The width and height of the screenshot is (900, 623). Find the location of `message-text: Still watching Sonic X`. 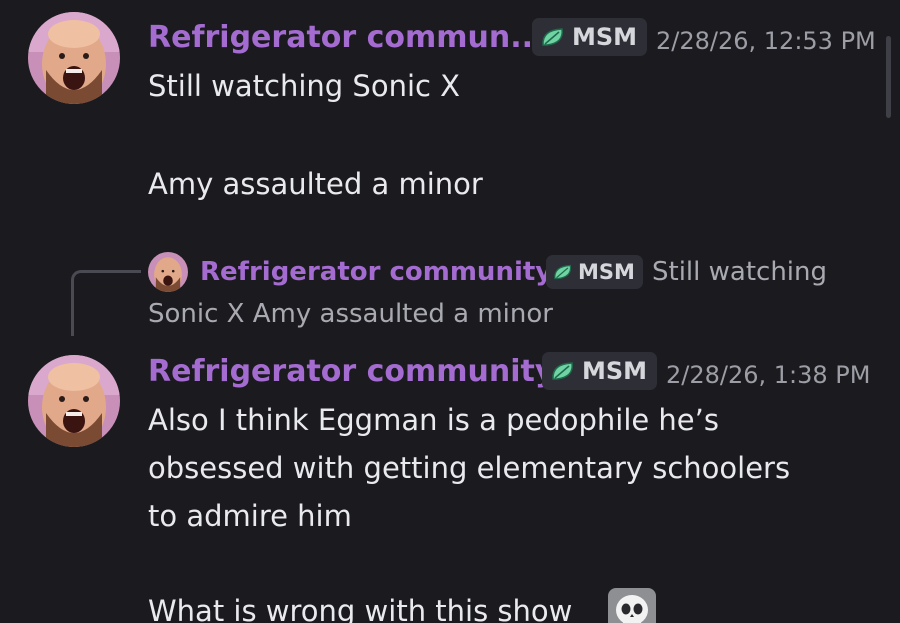

message-text: Still watching Sonic X is located at coordinates (304, 86).